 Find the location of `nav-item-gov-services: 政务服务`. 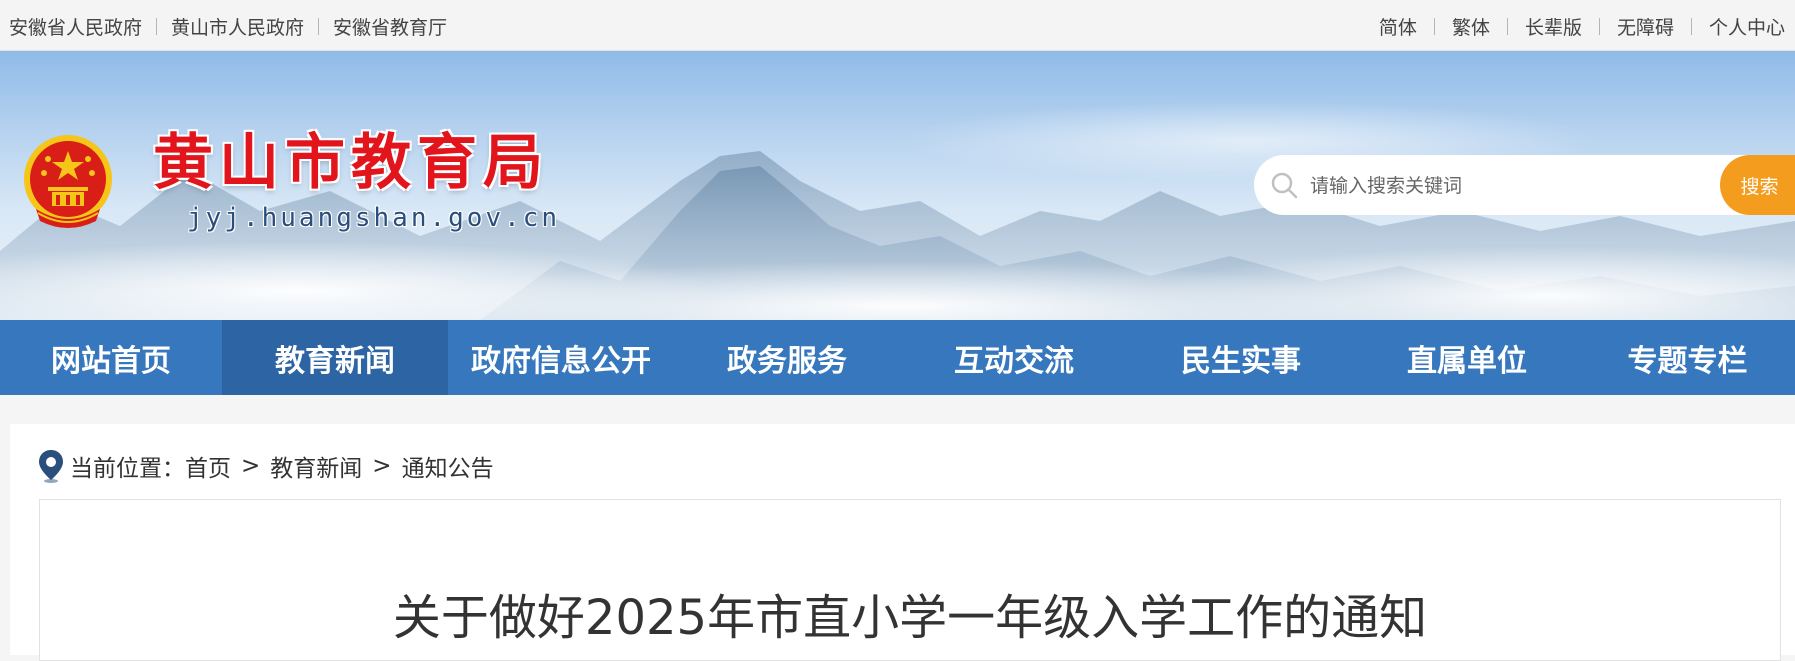

nav-item-gov-services: 政务服务 is located at coordinates (787, 357).